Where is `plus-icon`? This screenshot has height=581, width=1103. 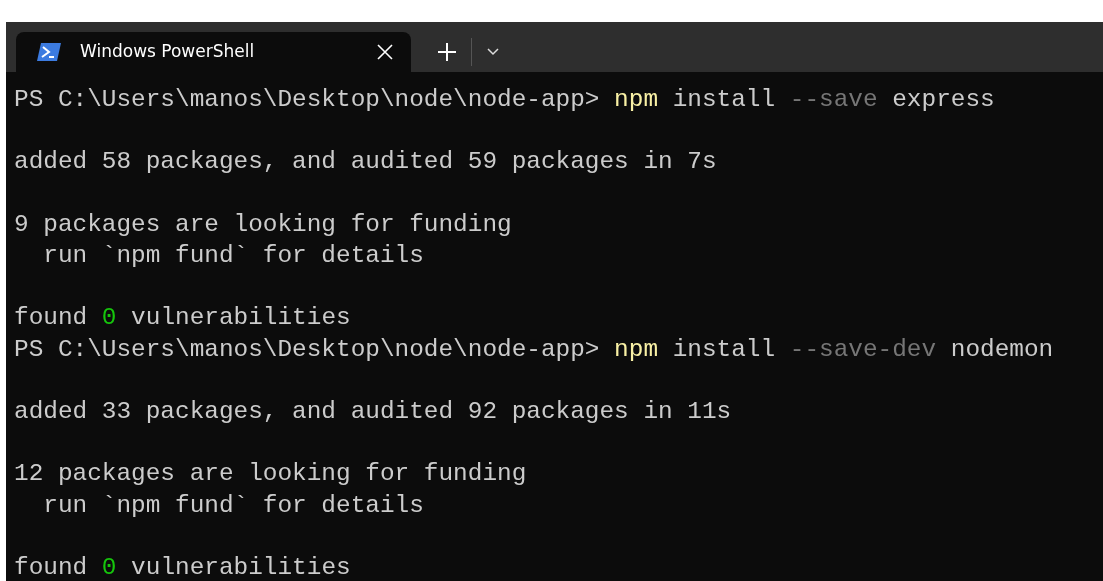
plus-icon is located at coordinates (447, 52).